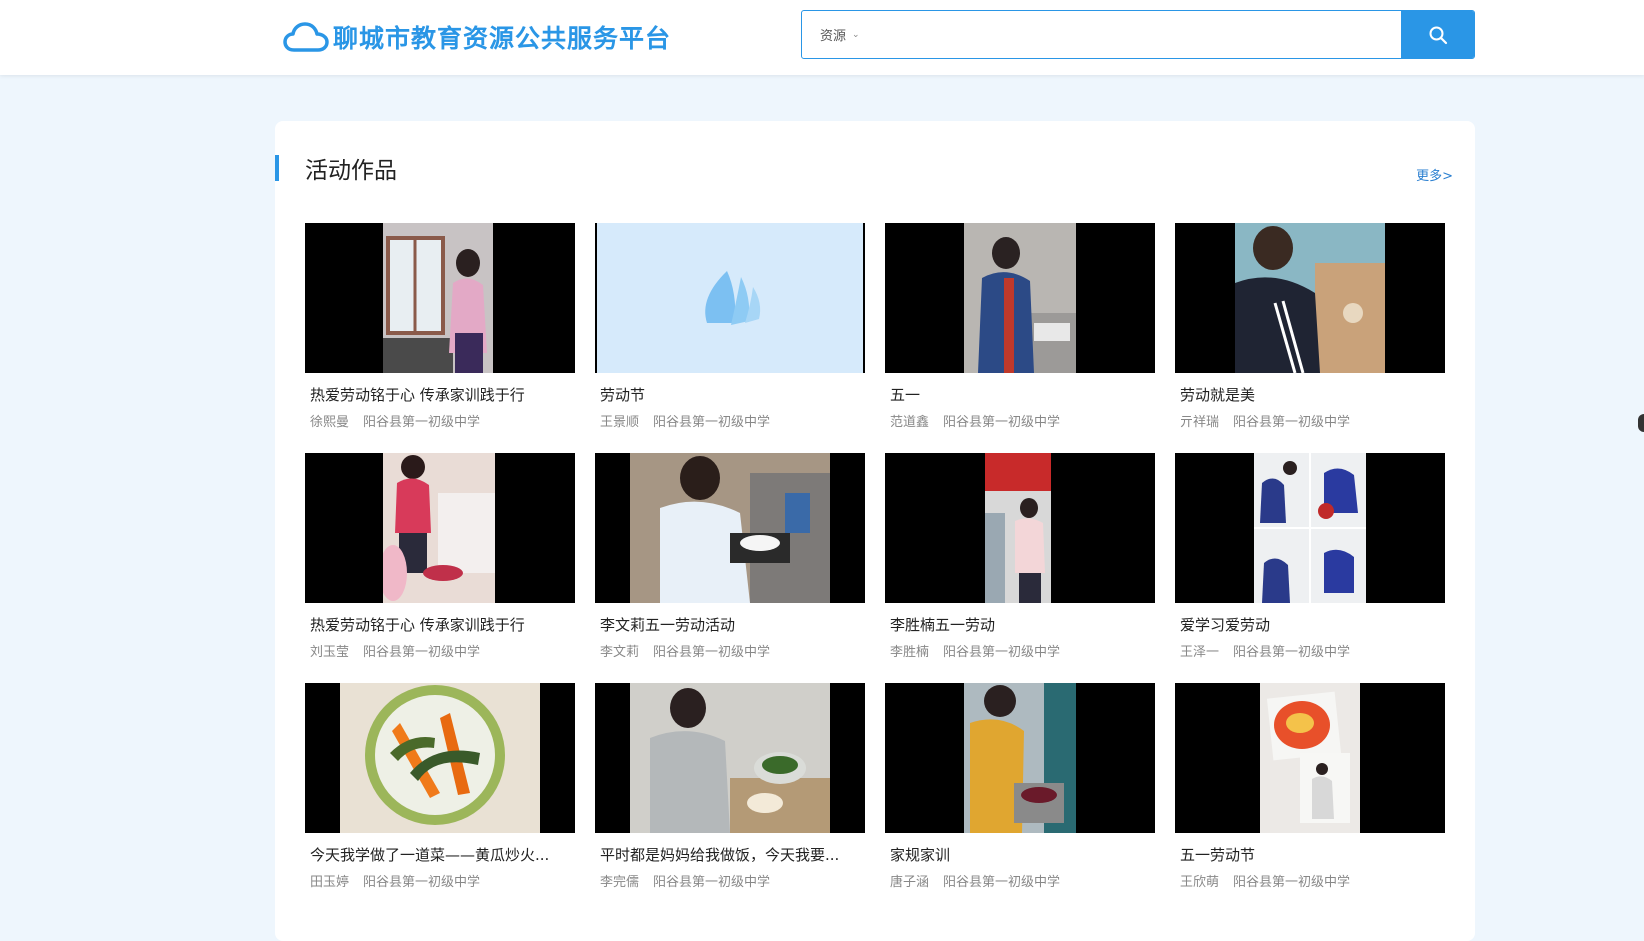 The height and width of the screenshot is (941, 1644). I want to click on work-meta: 范道鑫 阳谷县第一初级中学, so click(975, 420).